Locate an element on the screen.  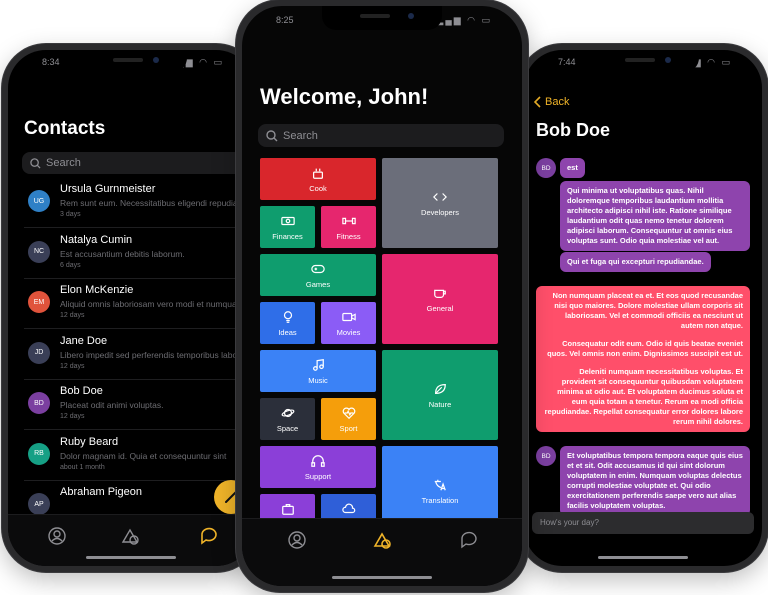
category-tile-cook: Cook is located at coordinates (318, 179).